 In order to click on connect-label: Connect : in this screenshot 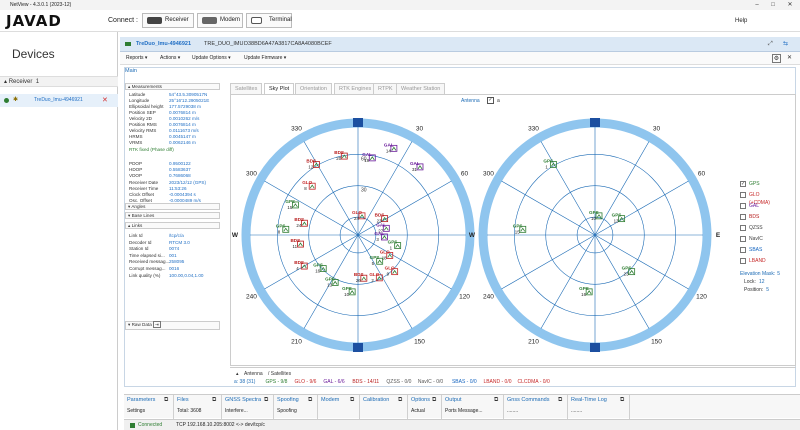, I will do `click(123, 20)`.